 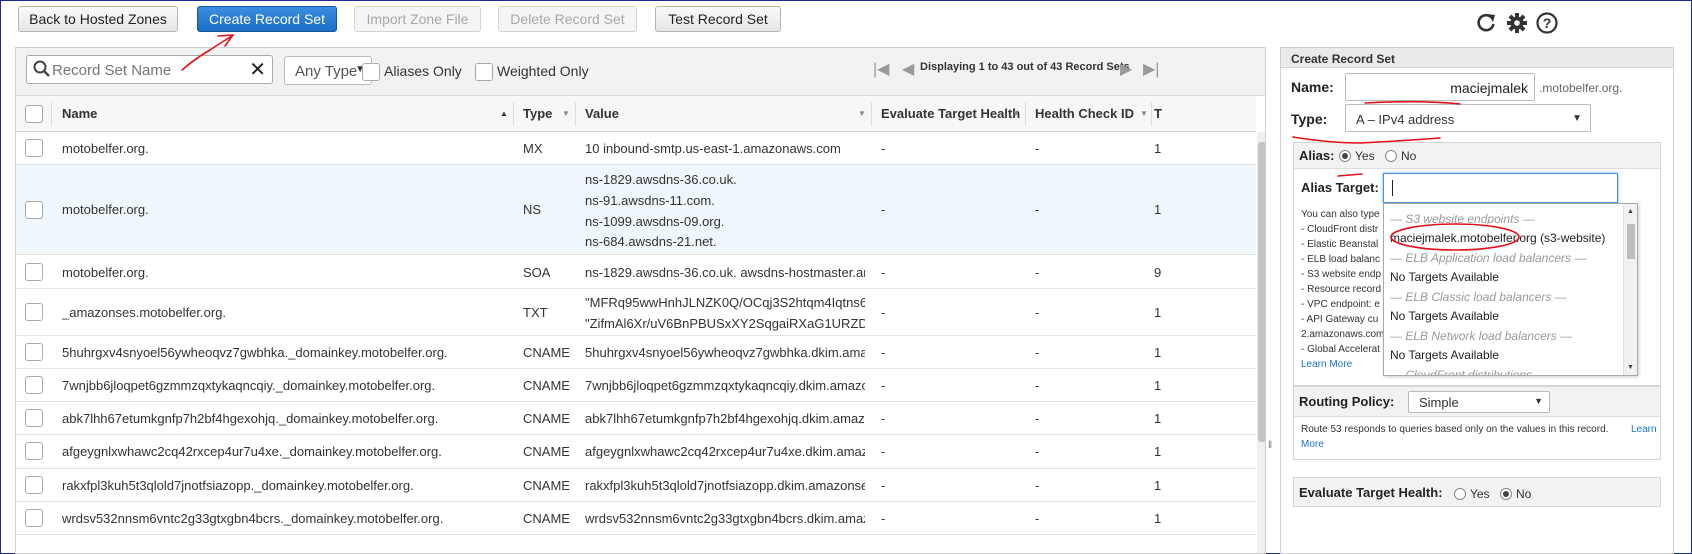 What do you see at coordinates (371, 72) in the screenshot?
I see `aliases-only-checkbox` at bounding box center [371, 72].